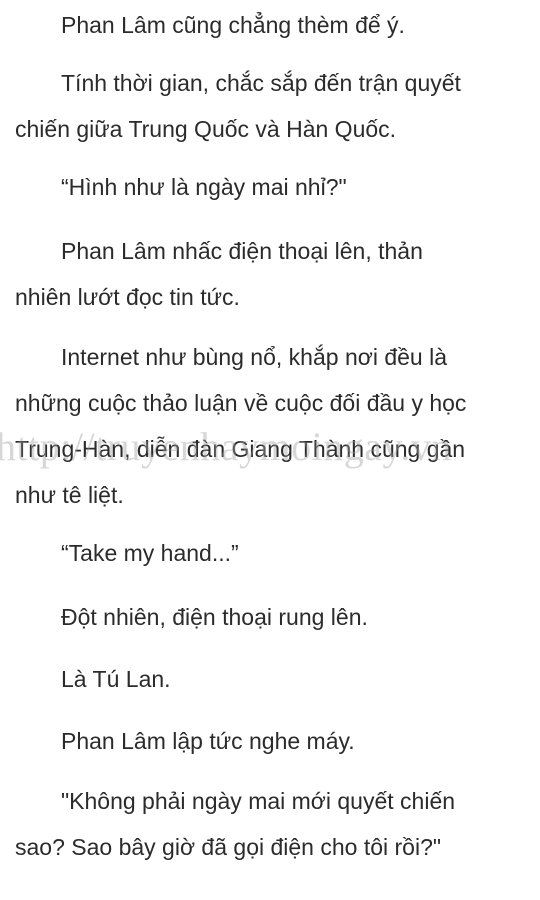 This screenshot has width=540, height=900. I want to click on paragraph-8: Là Tú Lan., so click(116, 679).